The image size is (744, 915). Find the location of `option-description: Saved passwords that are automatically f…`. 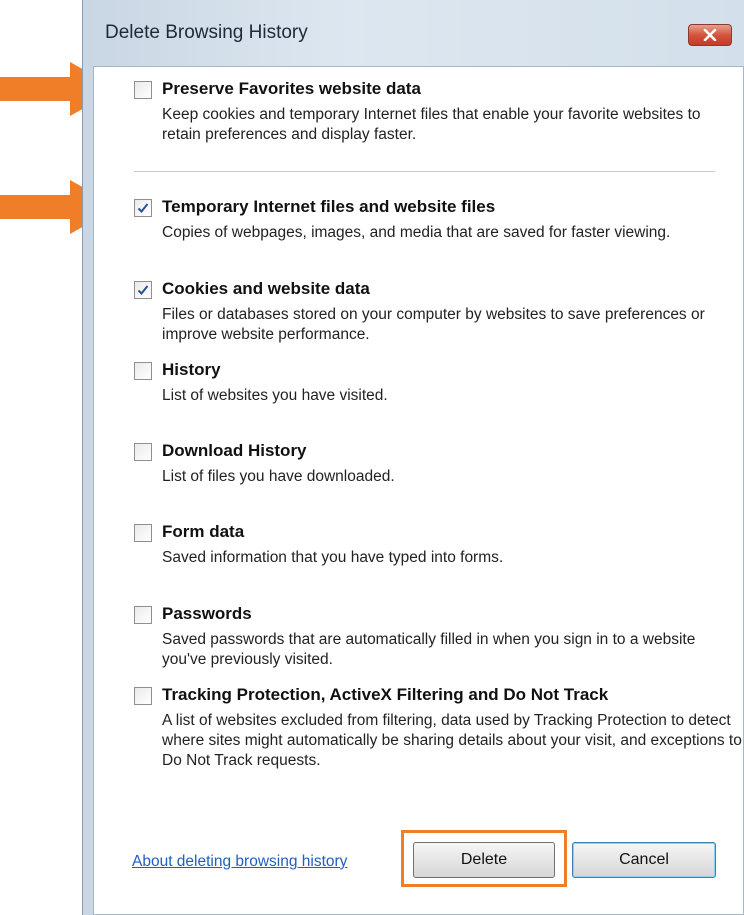

option-description: Saved passwords that are automatically f… is located at coordinates (429, 649).